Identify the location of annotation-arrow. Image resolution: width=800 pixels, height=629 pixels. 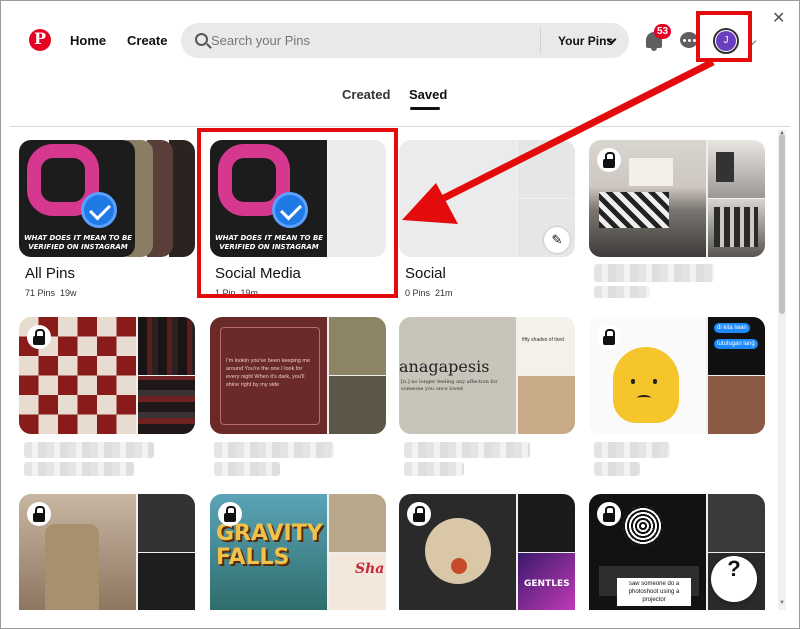
(558, 141).